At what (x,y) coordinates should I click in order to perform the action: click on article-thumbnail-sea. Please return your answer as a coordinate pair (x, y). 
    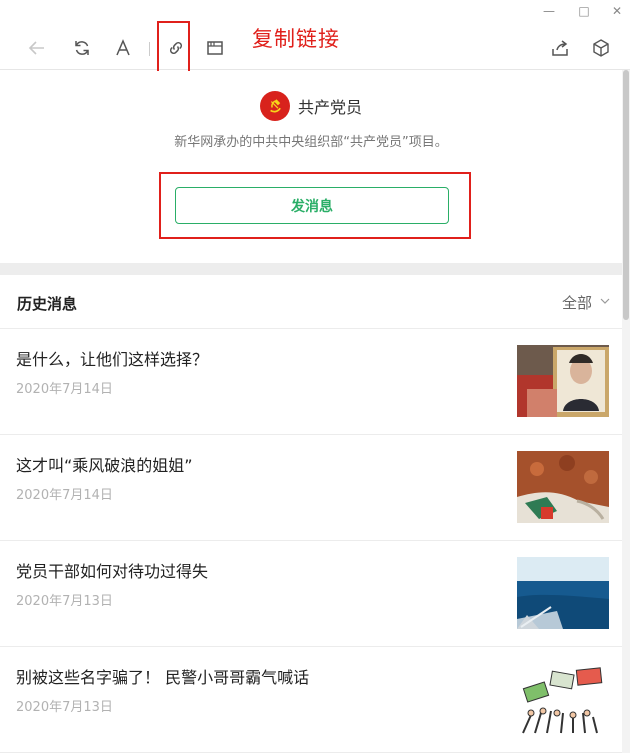
    Looking at the image, I should click on (563, 593).